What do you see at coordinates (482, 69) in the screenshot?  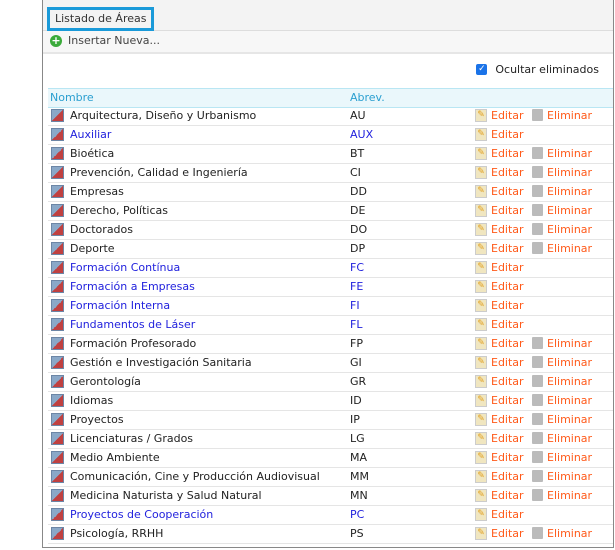 I see `hide-deleted-checkbox: ✓` at bounding box center [482, 69].